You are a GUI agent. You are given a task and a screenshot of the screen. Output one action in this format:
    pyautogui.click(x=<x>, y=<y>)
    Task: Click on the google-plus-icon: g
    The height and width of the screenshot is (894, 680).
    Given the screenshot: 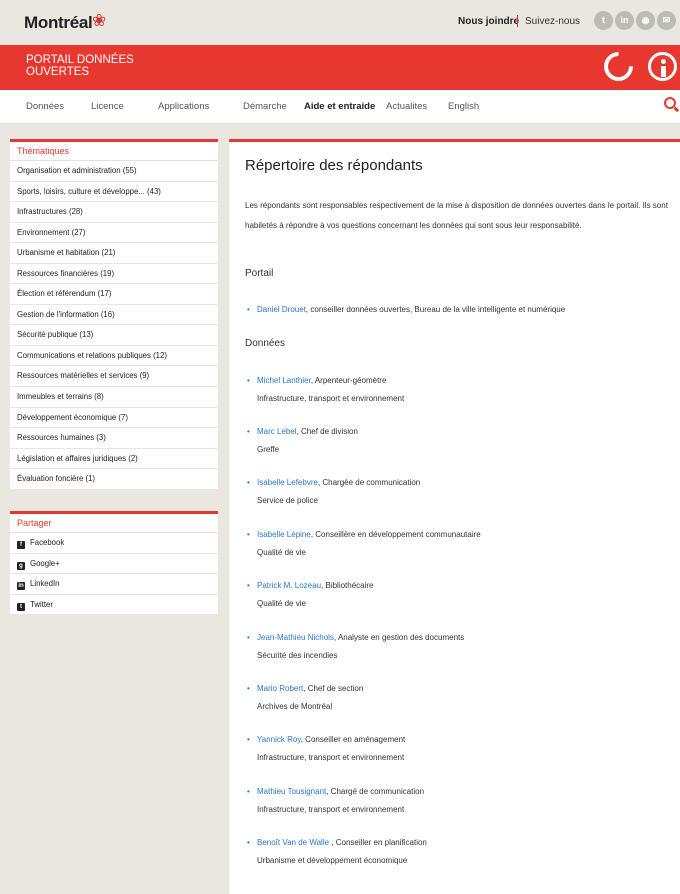 What is the action you would take?
    pyautogui.click(x=21, y=565)
    